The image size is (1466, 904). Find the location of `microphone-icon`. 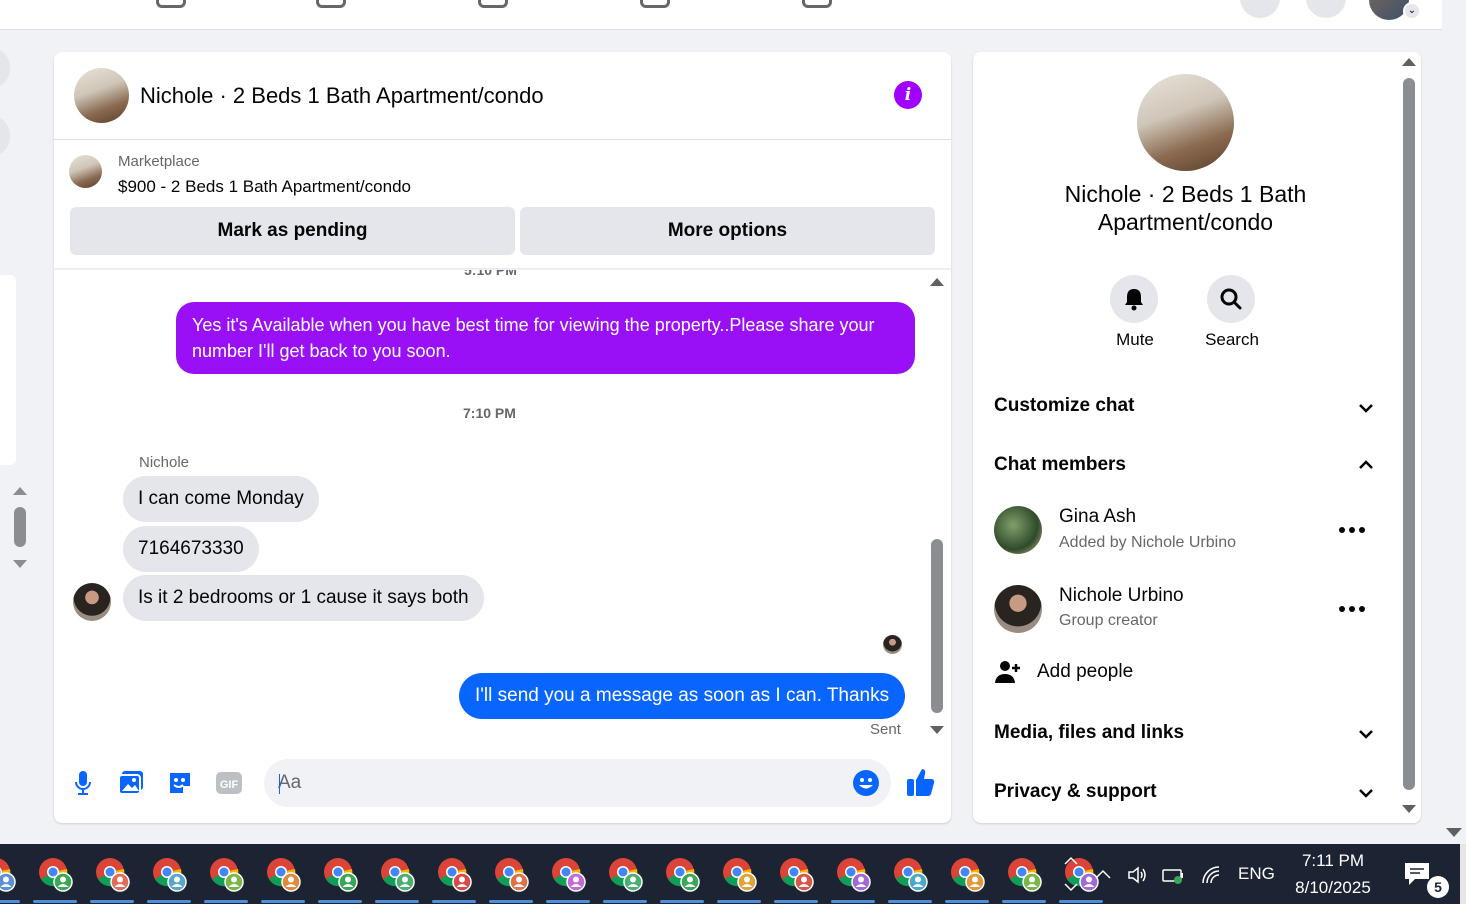

microphone-icon is located at coordinates (83, 783).